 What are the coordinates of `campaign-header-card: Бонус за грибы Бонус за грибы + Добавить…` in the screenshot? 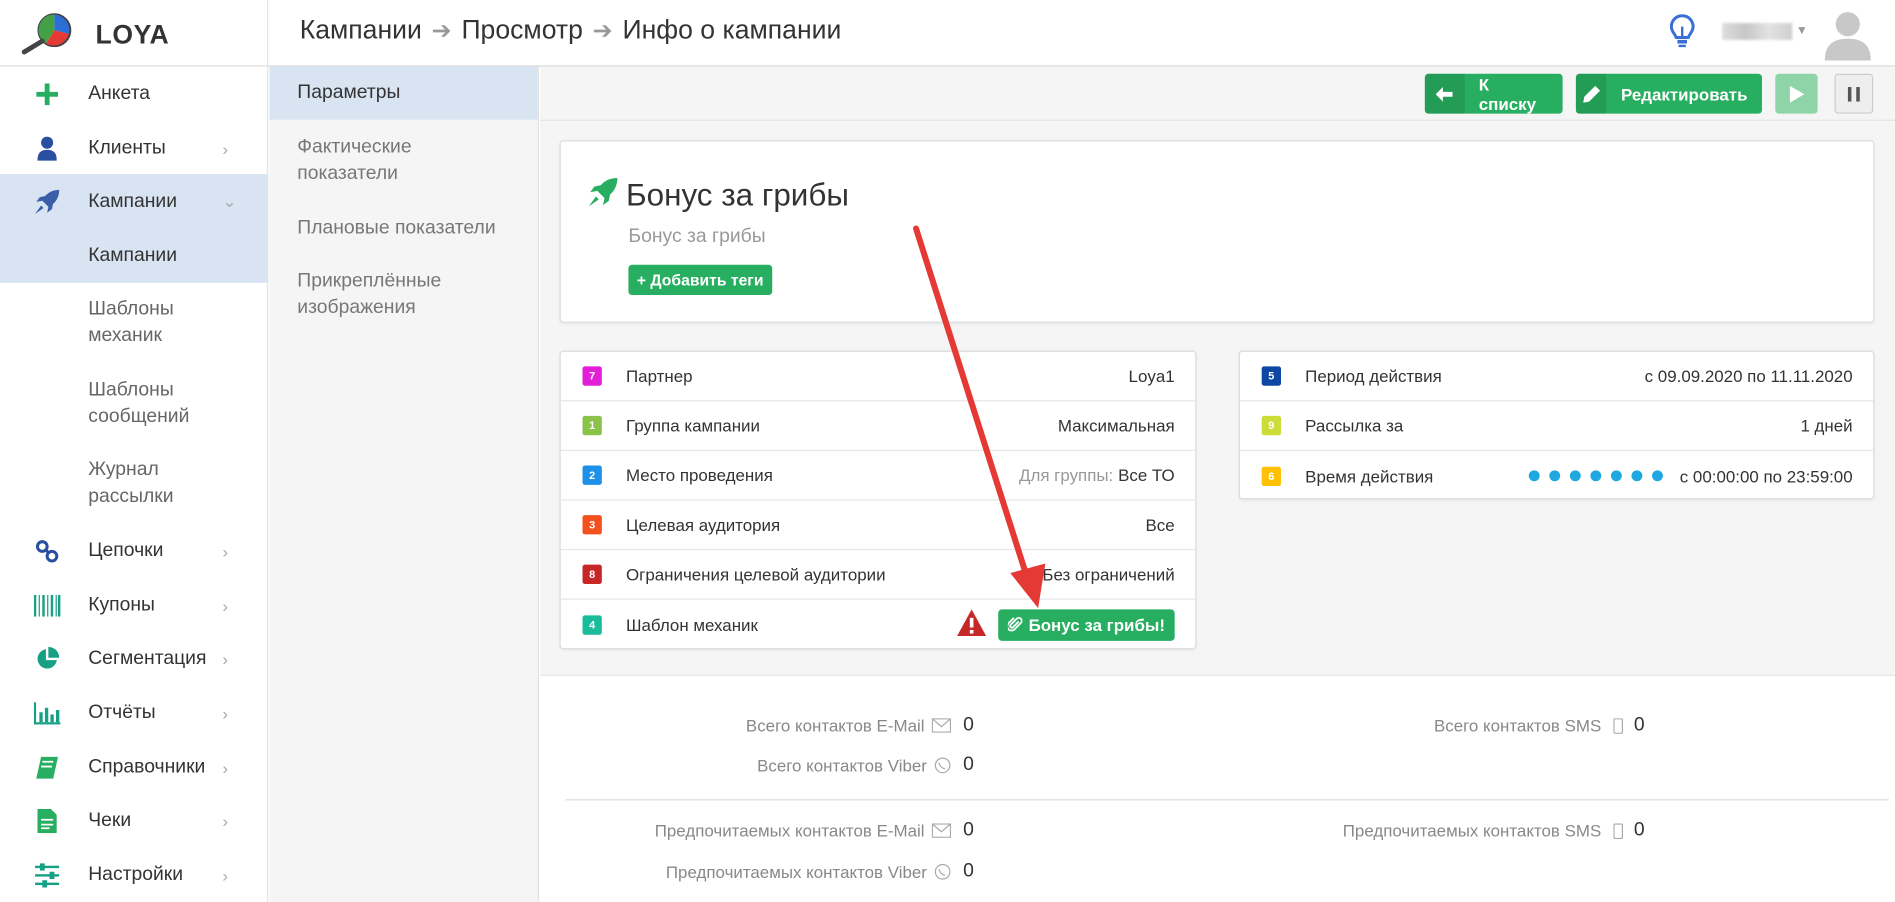 It's located at (1217, 231).